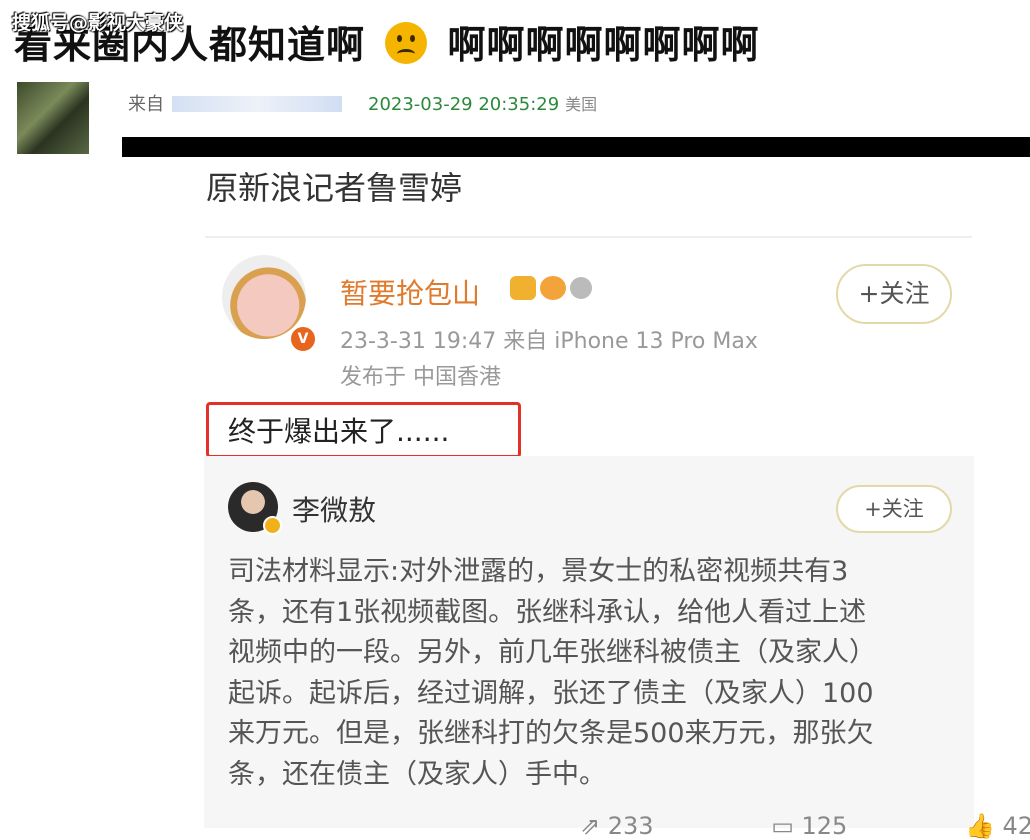 The image size is (1030, 840). I want to click on highlight-box, so click(363, 430).